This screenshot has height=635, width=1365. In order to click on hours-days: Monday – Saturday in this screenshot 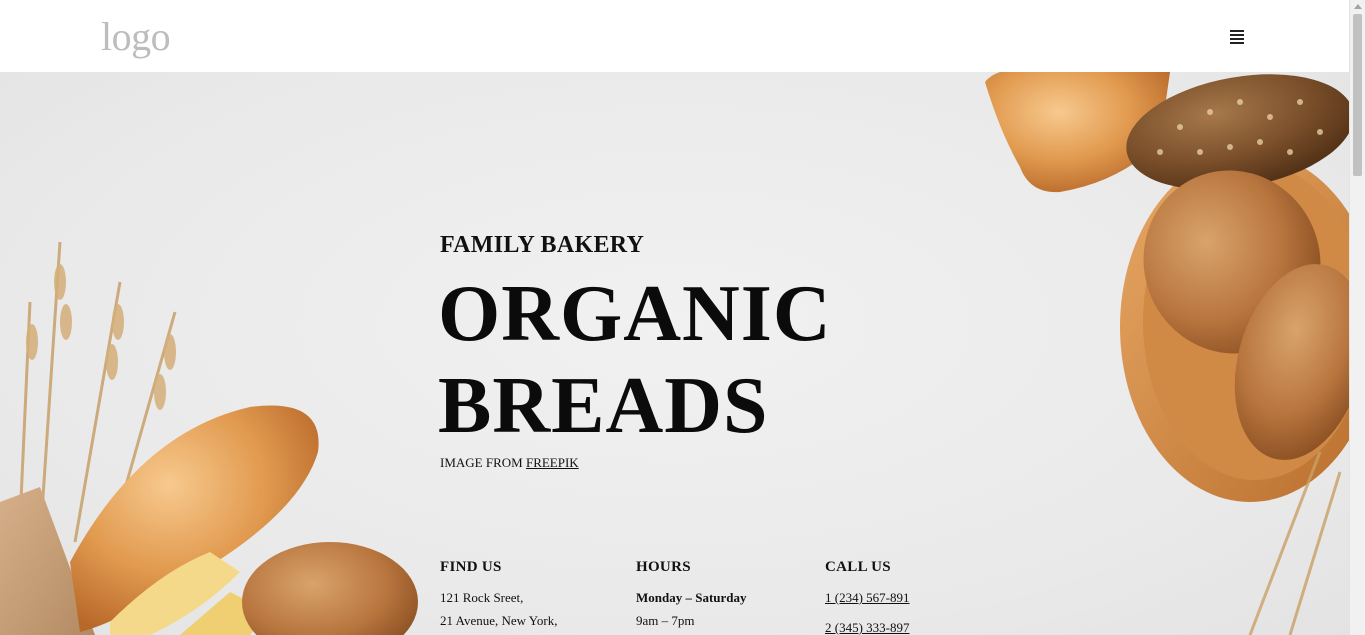, I will do `click(691, 597)`.